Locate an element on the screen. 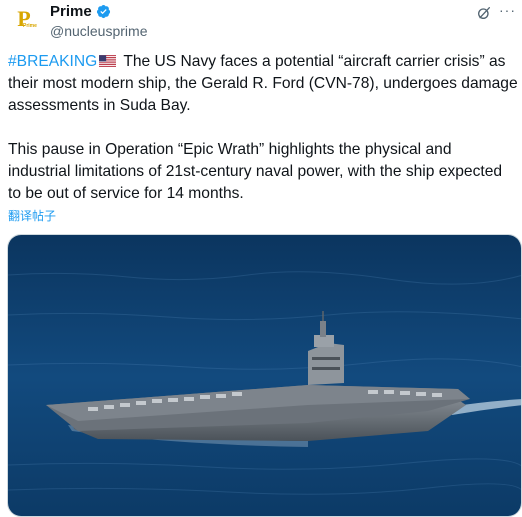  hashtag-link: #BREAKING is located at coordinates (52, 61).